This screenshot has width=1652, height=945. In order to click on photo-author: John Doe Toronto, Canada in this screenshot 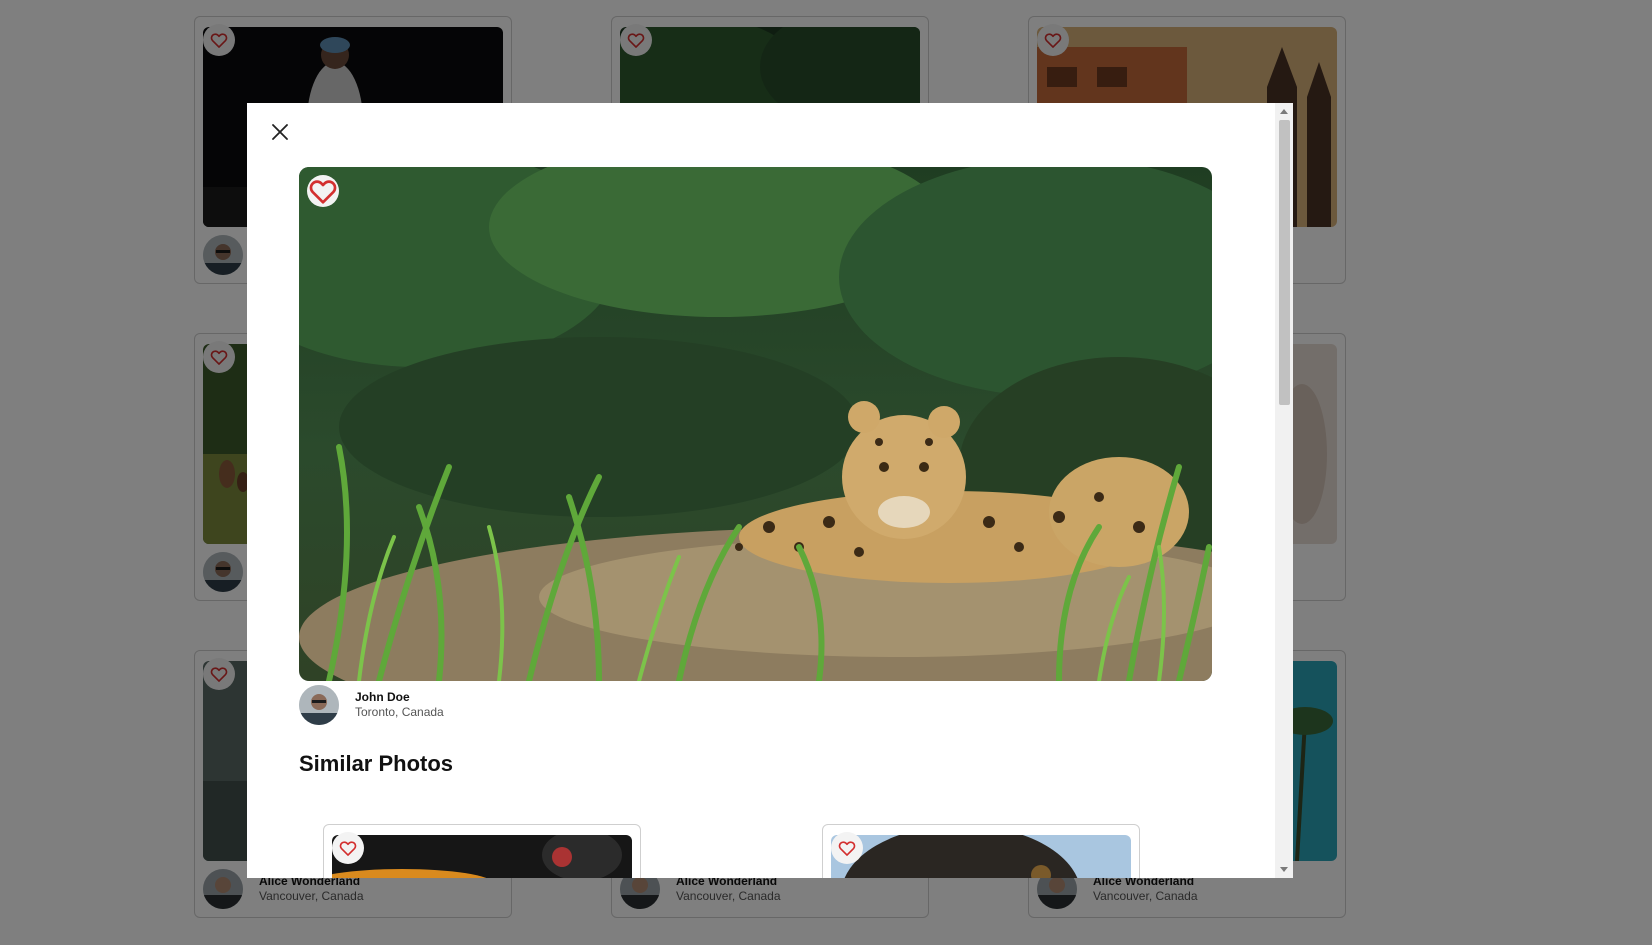, I will do `click(371, 705)`.